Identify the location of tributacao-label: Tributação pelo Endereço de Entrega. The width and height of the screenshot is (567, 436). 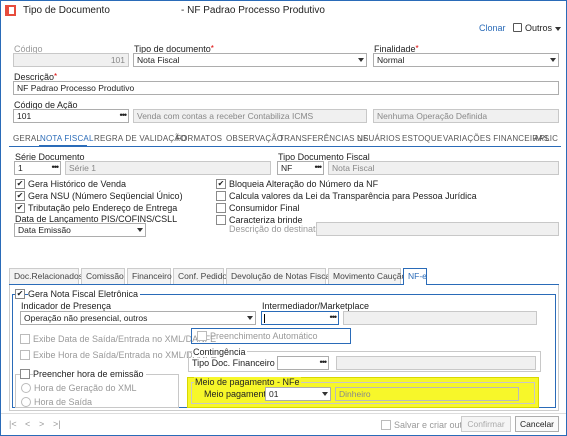
(103, 208).